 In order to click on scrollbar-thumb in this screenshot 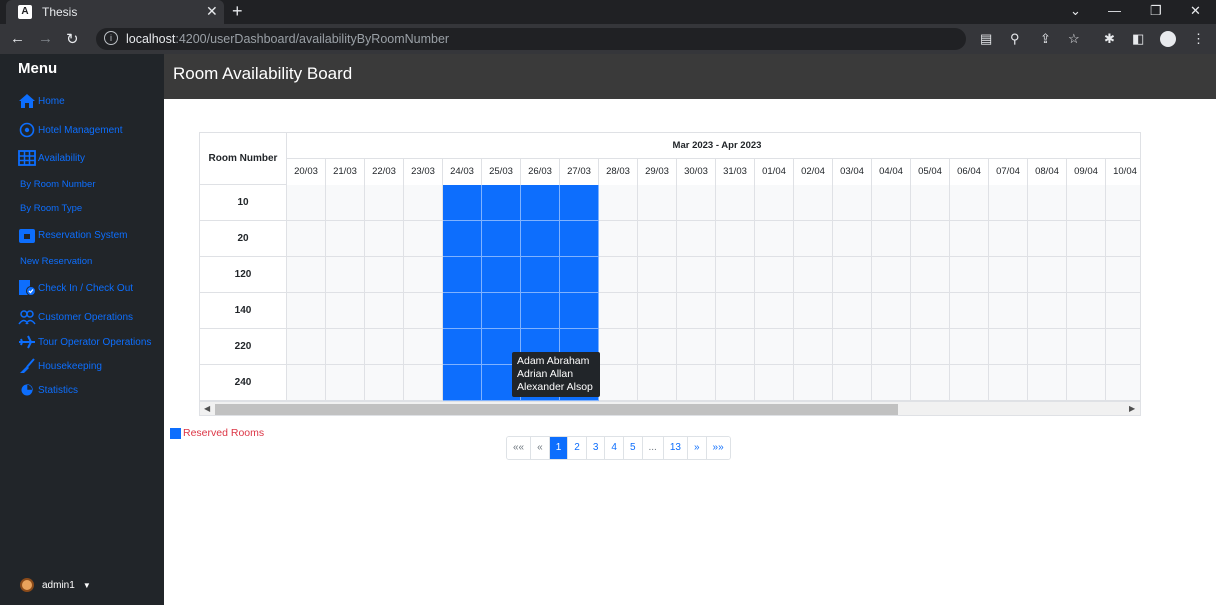, I will do `click(556, 409)`.